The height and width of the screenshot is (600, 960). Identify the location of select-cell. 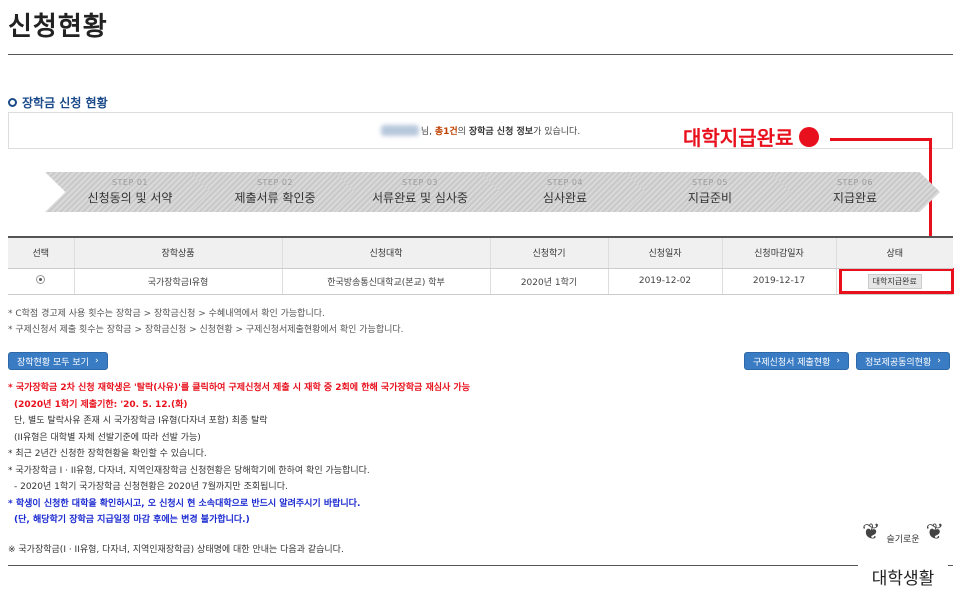
(41, 281).